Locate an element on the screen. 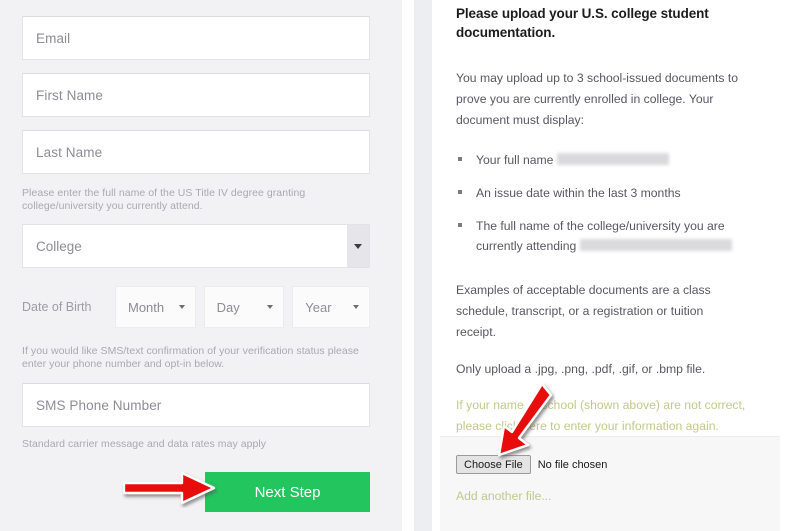  redacted-school-block is located at coordinates (655, 245).